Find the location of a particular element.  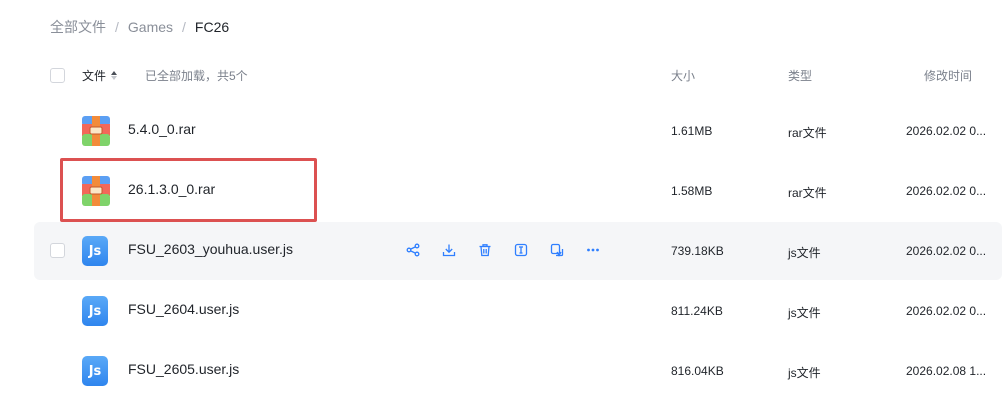

breadcrumb-games: Games is located at coordinates (150, 27).